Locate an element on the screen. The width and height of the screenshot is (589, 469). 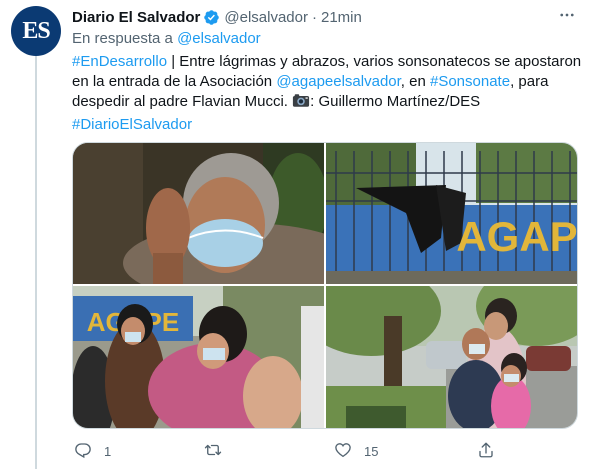
heart-icon is located at coordinates (343, 451).